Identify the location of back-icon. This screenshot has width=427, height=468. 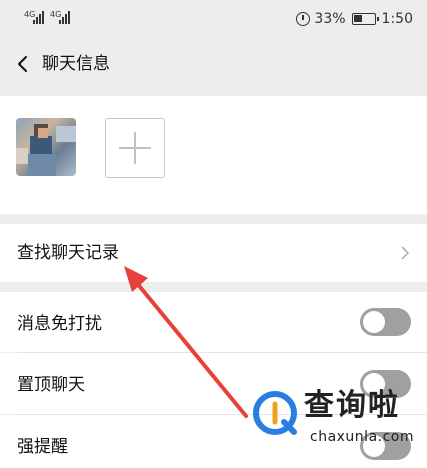
(24, 64).